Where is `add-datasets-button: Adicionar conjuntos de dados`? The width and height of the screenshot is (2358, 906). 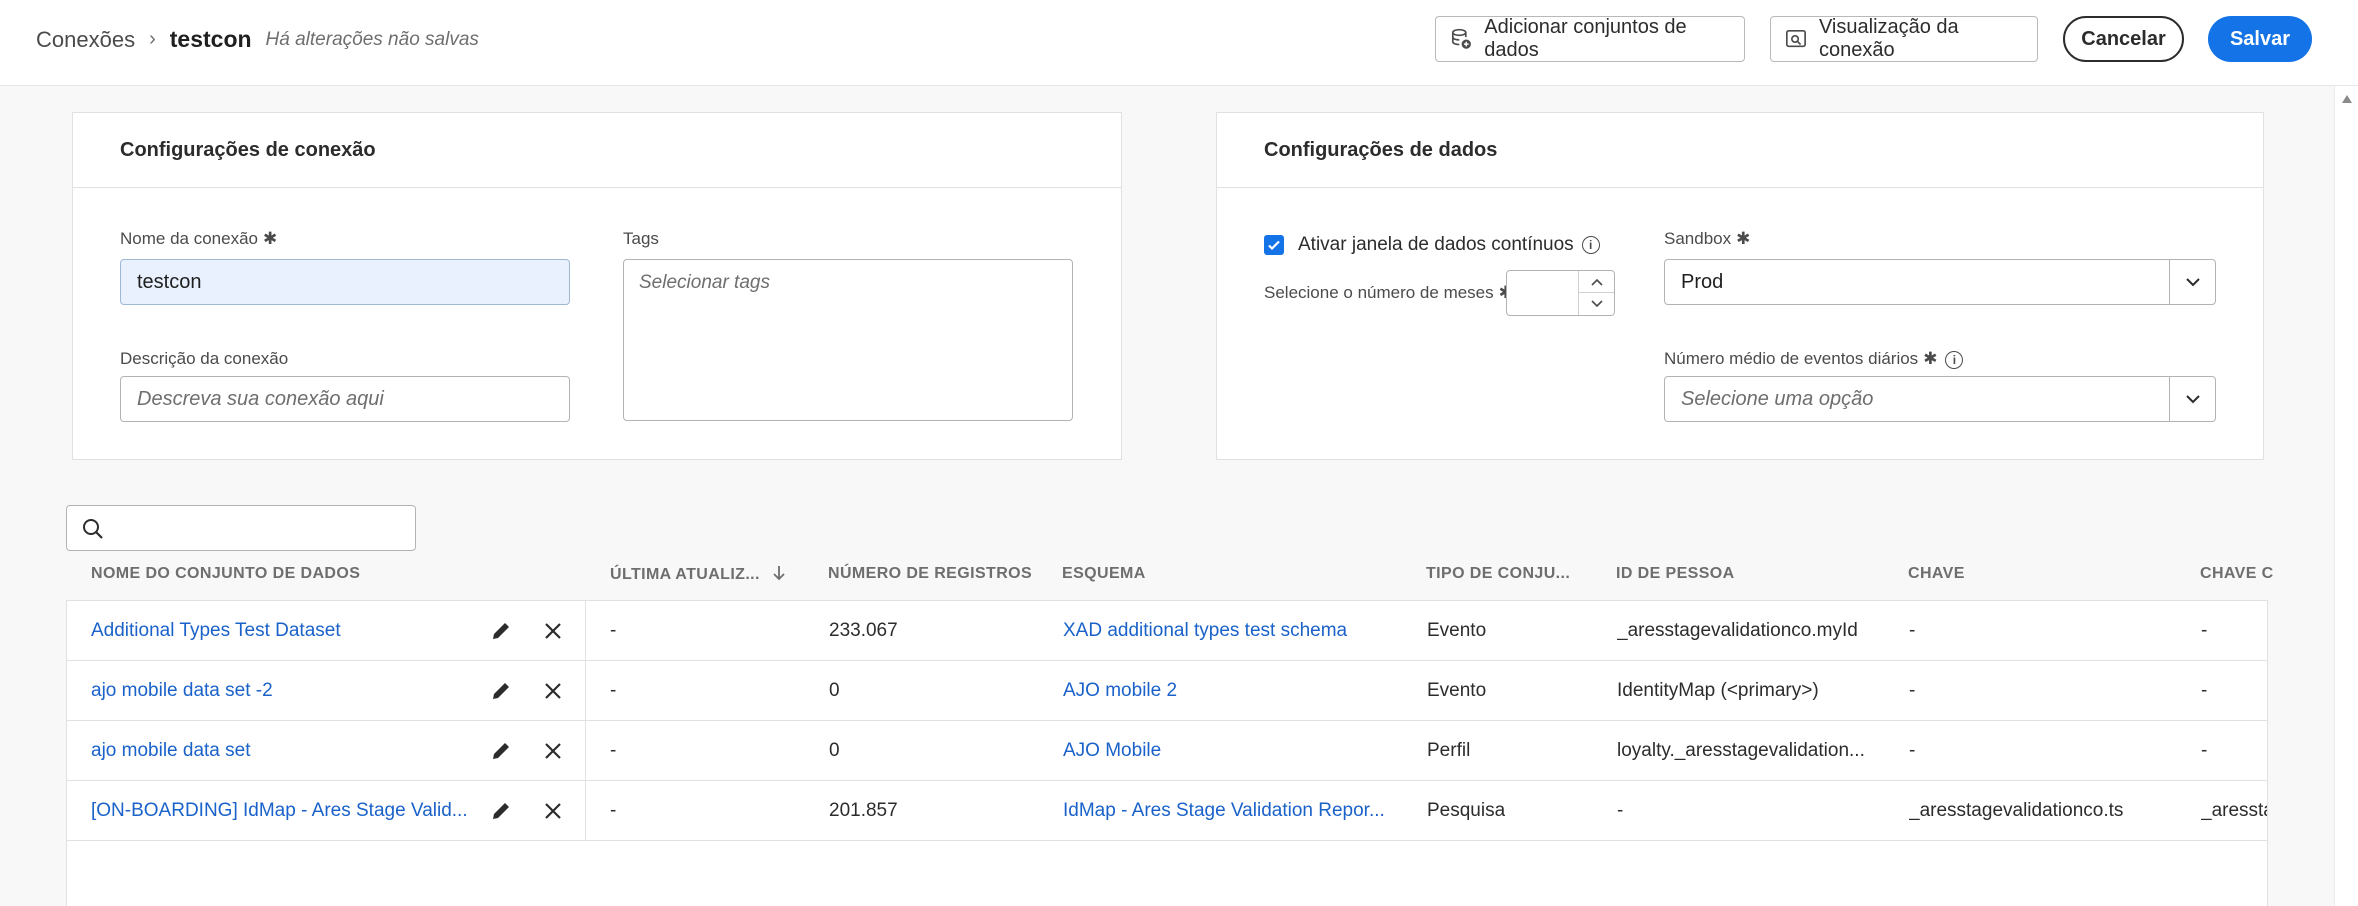 add-datasets-button: Adicionar conjuntos de dados is located at coordinates (1590, 39).